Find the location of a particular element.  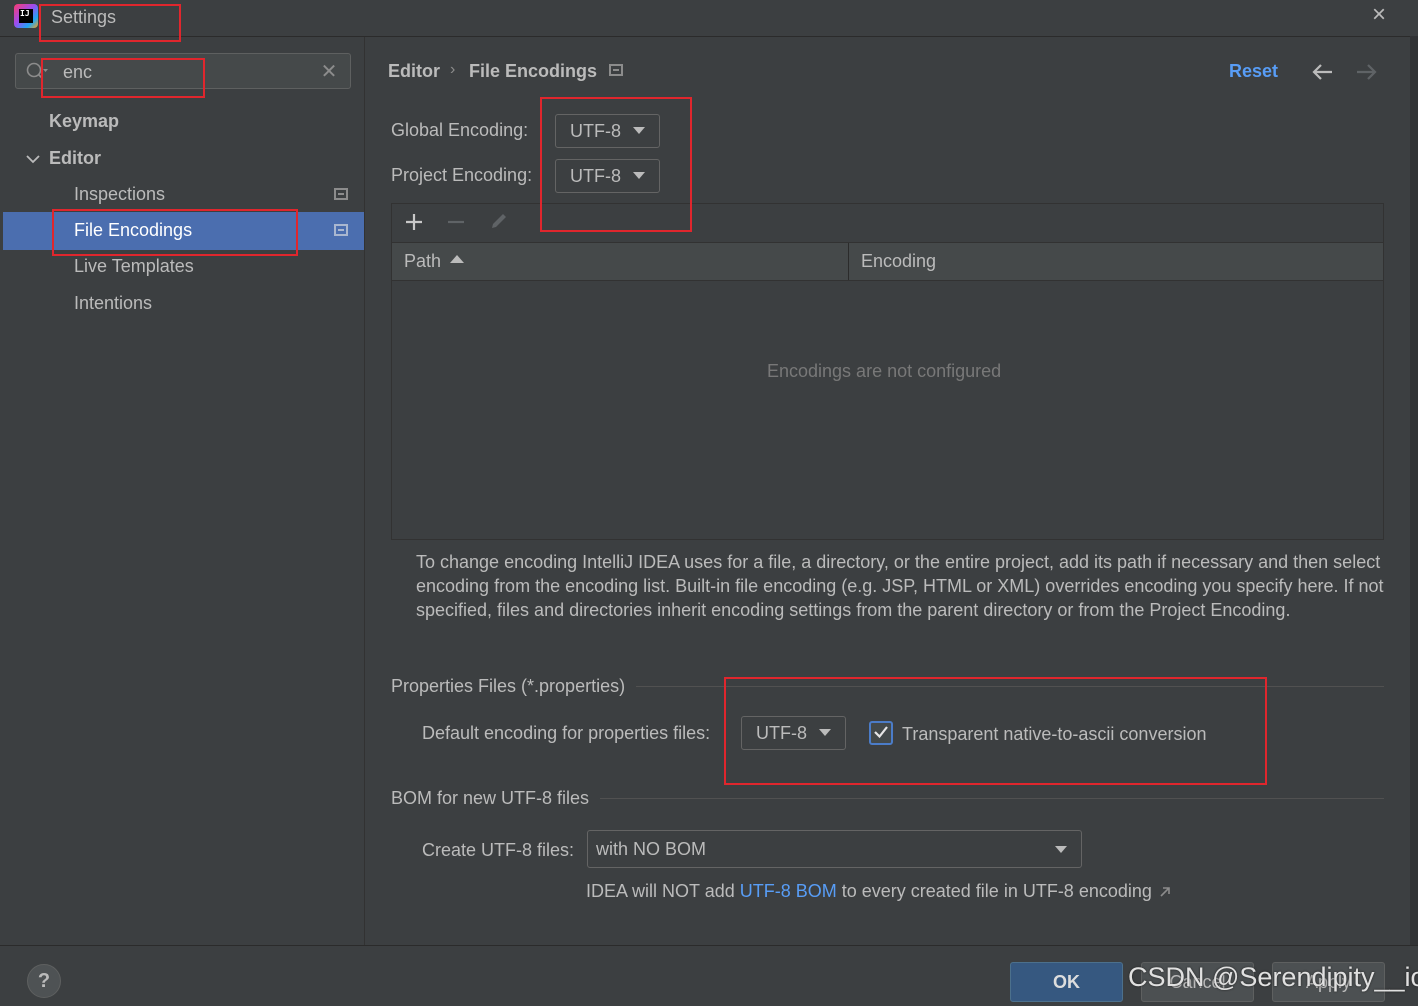

global-encoding-label: Global Encoding: is located at coordinates (460, 130).